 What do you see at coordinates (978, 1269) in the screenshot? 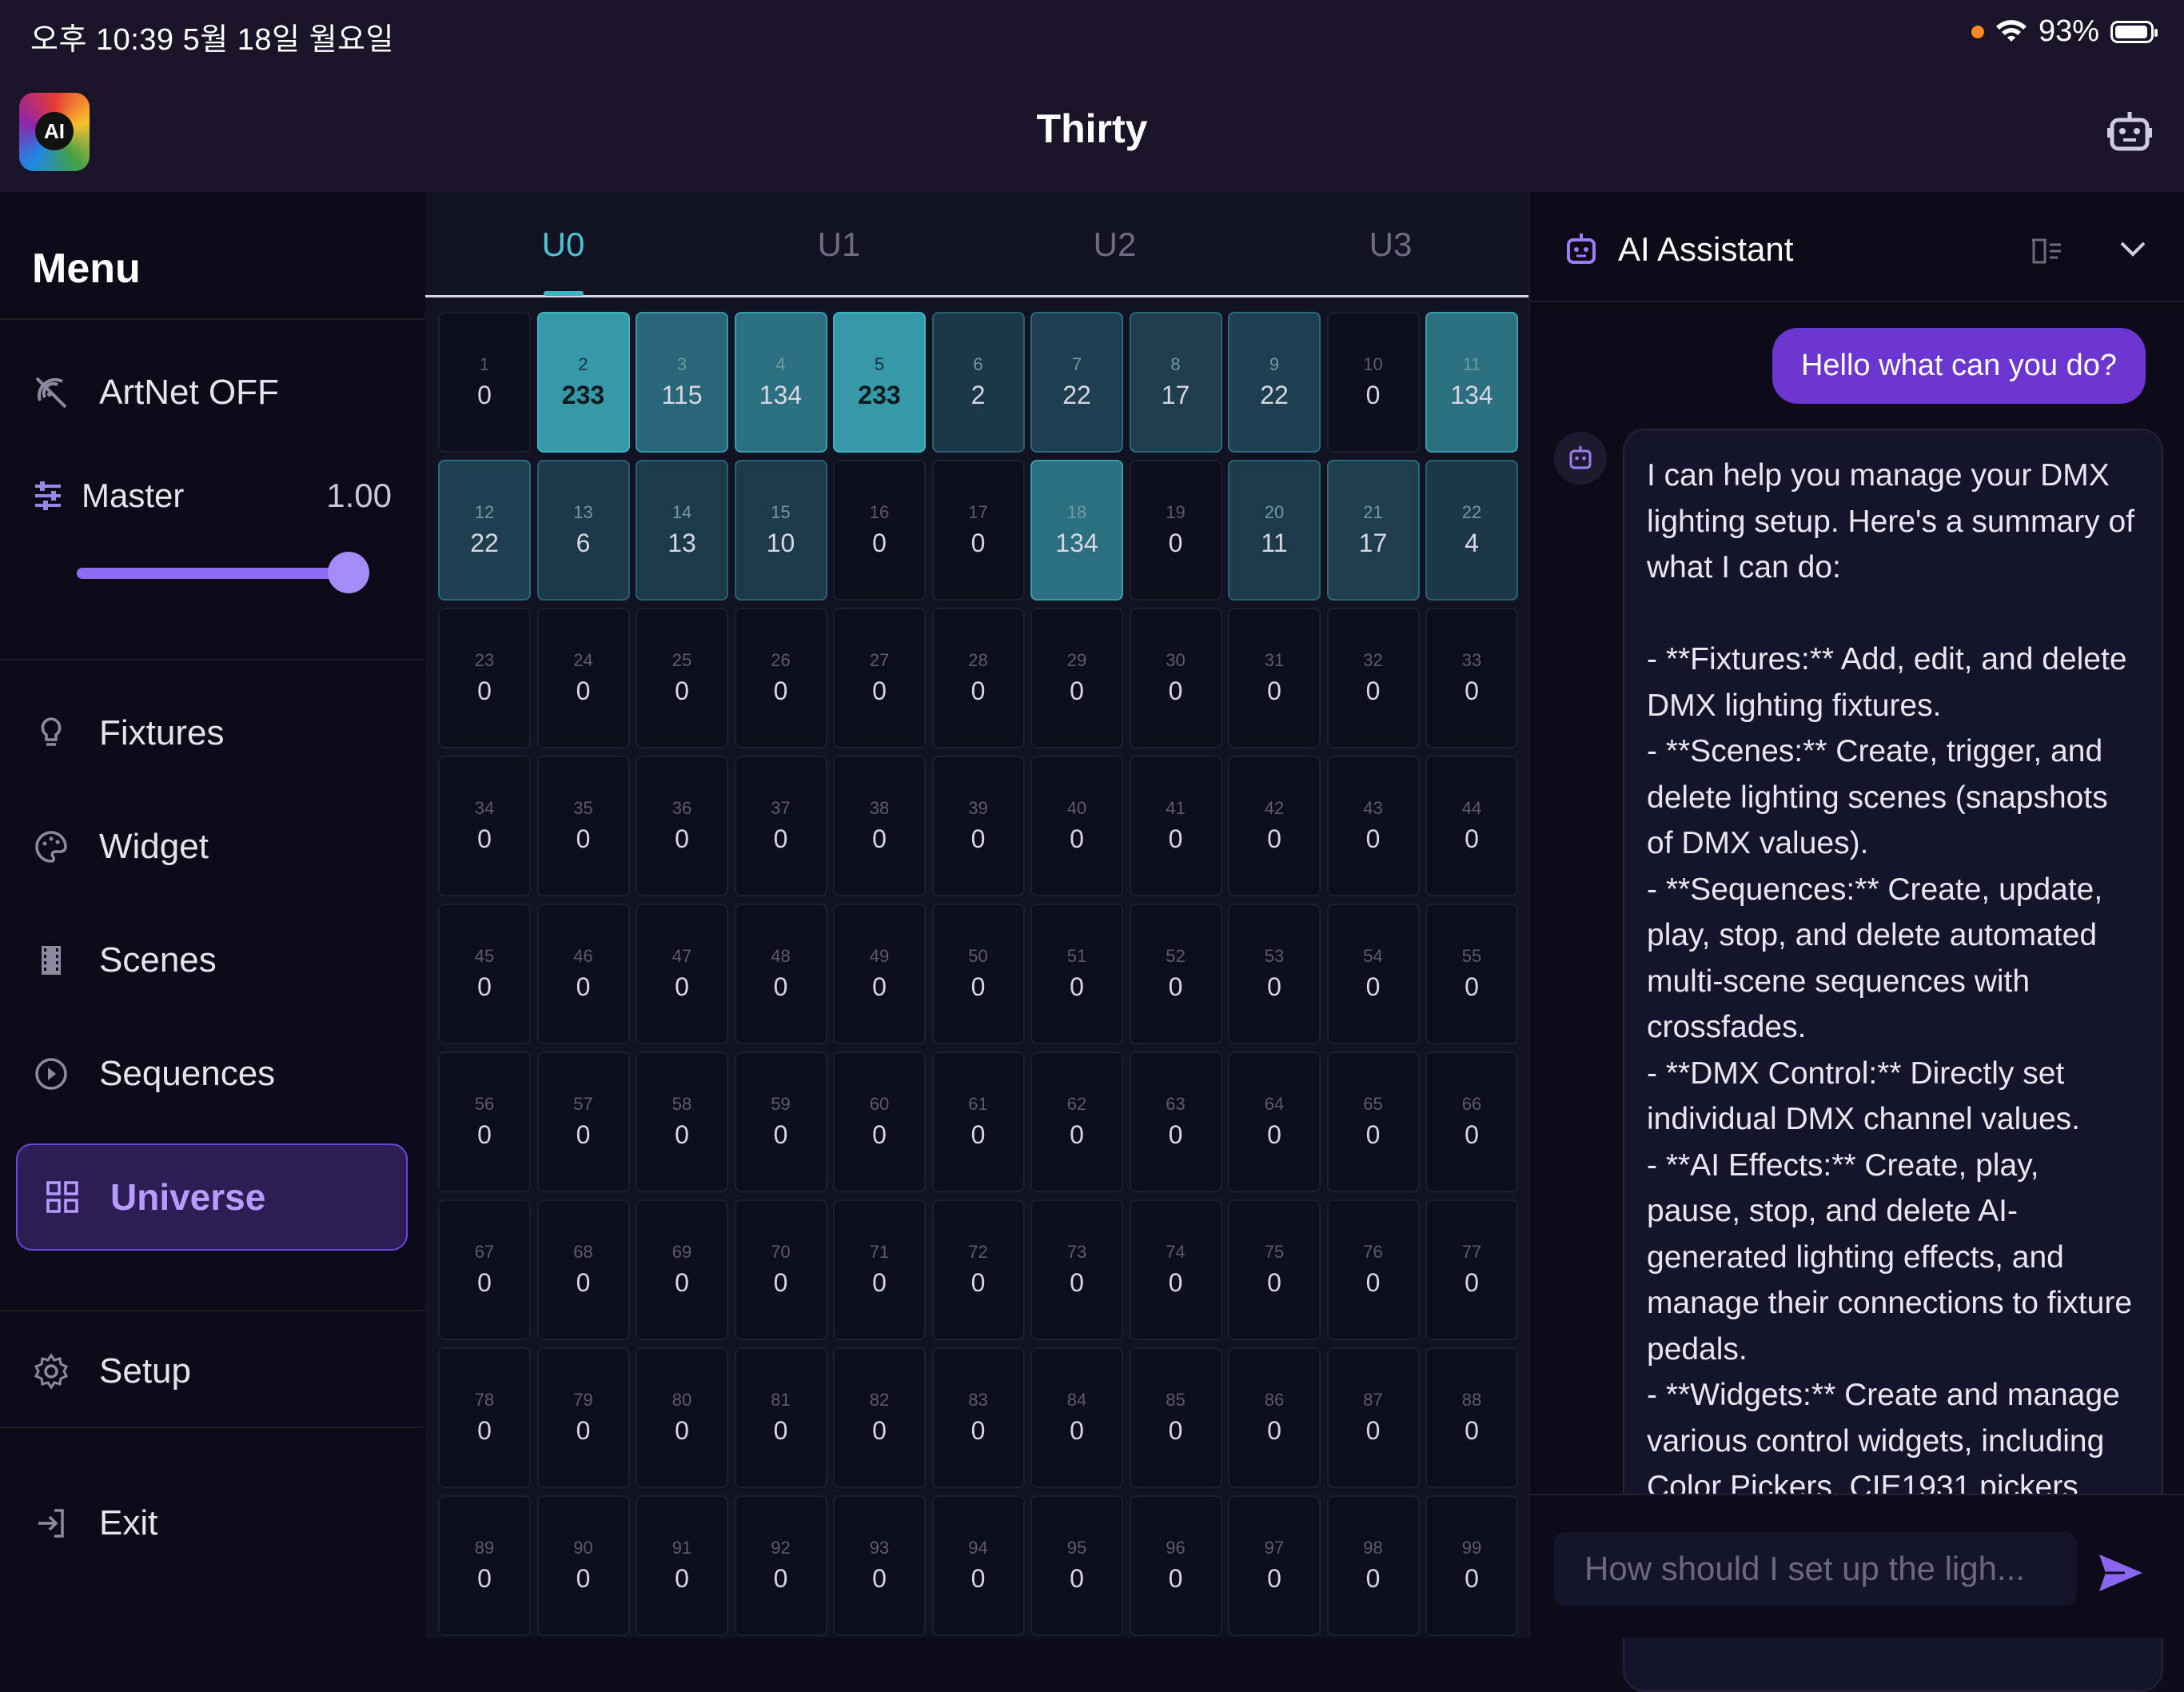
I see `dmx-channel-cell: 72 0` at bounding box center [978, 1269].